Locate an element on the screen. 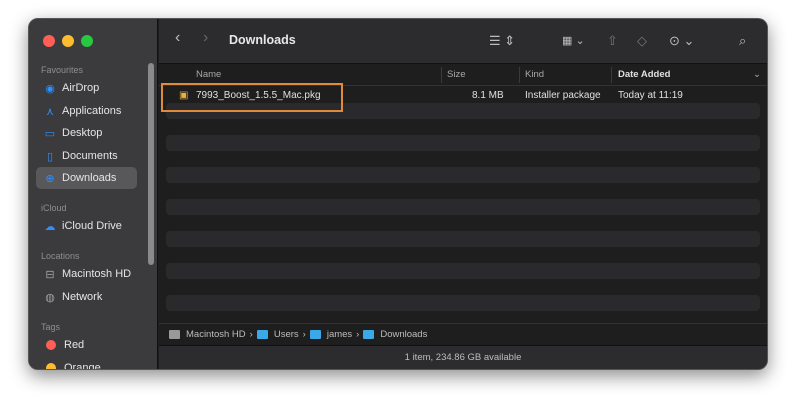  path-item: james is located at coordinates (339, 334).